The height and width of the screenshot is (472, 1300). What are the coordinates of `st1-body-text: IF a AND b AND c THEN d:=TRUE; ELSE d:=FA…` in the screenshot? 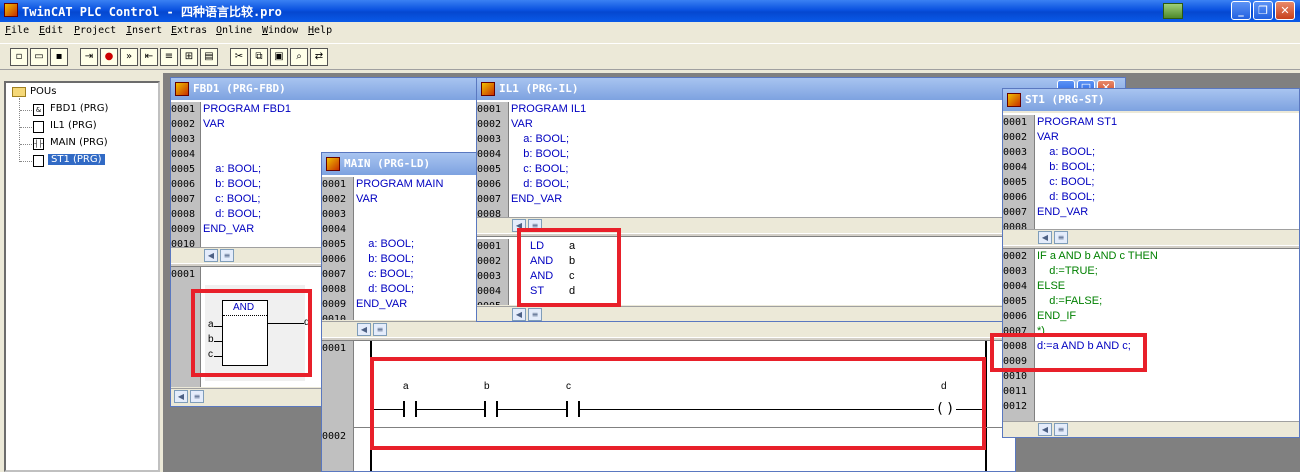 It's located at (1097, 331).